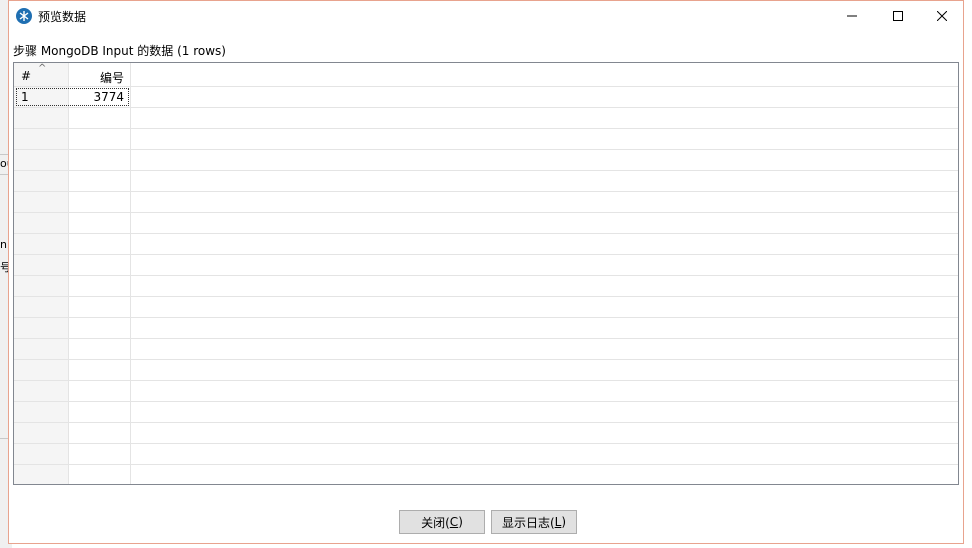 This screenshot has height=548, width=972. I want to click on close-button: 关闭(C), so click(442, 522).